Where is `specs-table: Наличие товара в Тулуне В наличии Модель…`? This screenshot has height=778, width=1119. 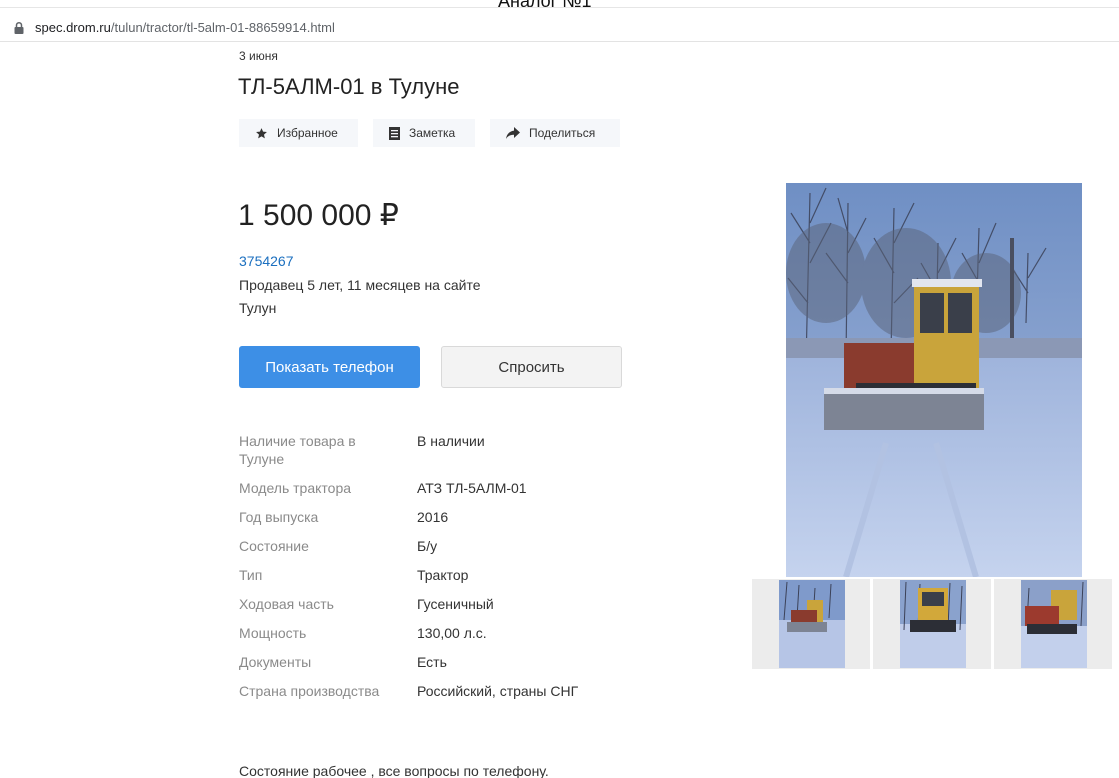
specs-table: Наличие товара в Тулуне В наличии Модель… is located at coordinates (449, 571).